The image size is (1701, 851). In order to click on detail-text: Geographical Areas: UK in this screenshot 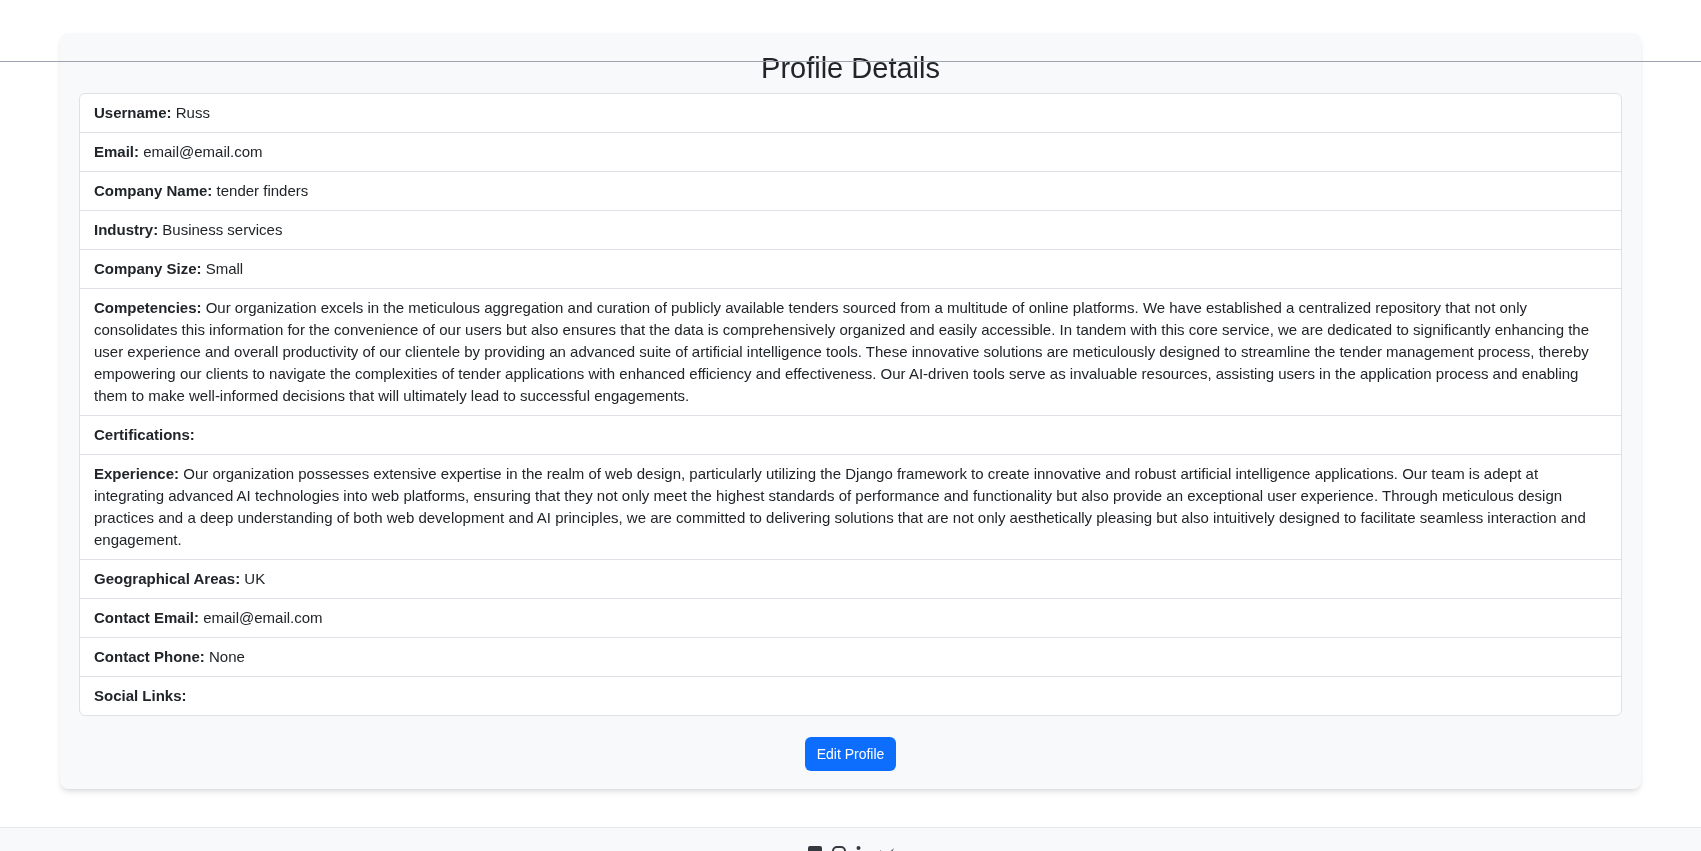, I will do `click(180, 579)`.